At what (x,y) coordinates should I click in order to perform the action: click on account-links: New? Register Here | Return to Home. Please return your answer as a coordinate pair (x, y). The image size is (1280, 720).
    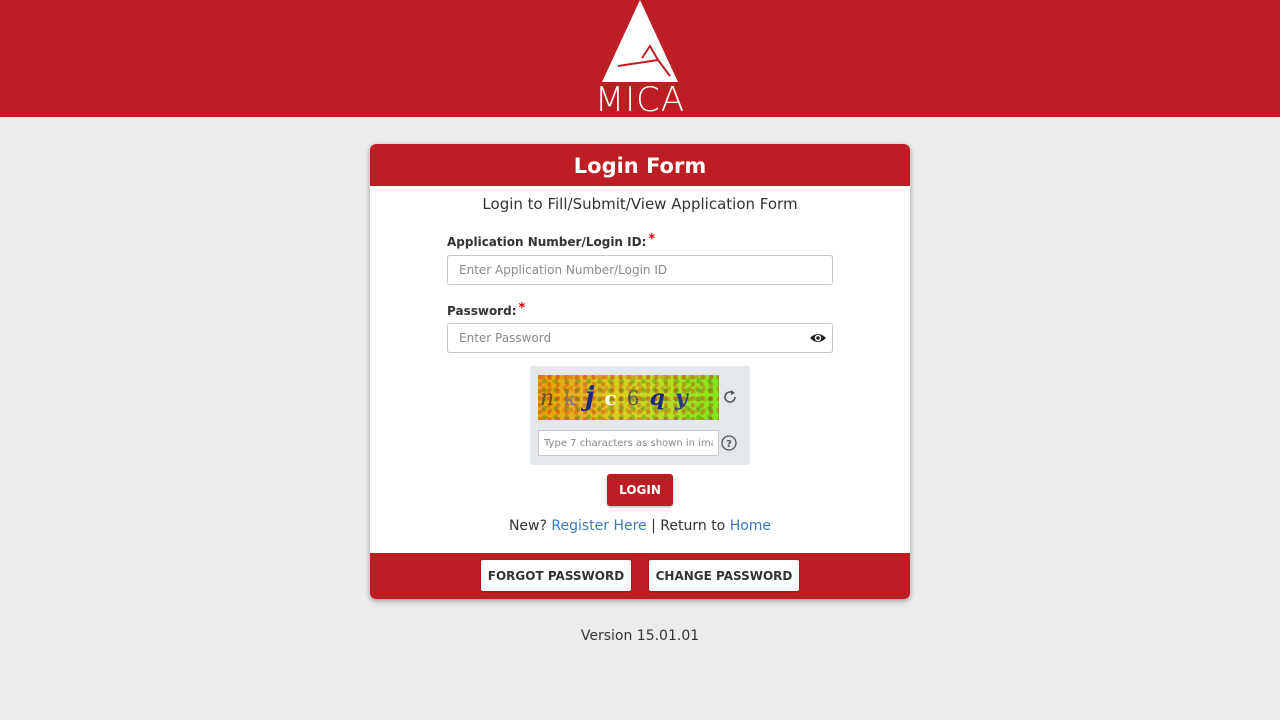
    Looking at the image, I should click on (640, 526).